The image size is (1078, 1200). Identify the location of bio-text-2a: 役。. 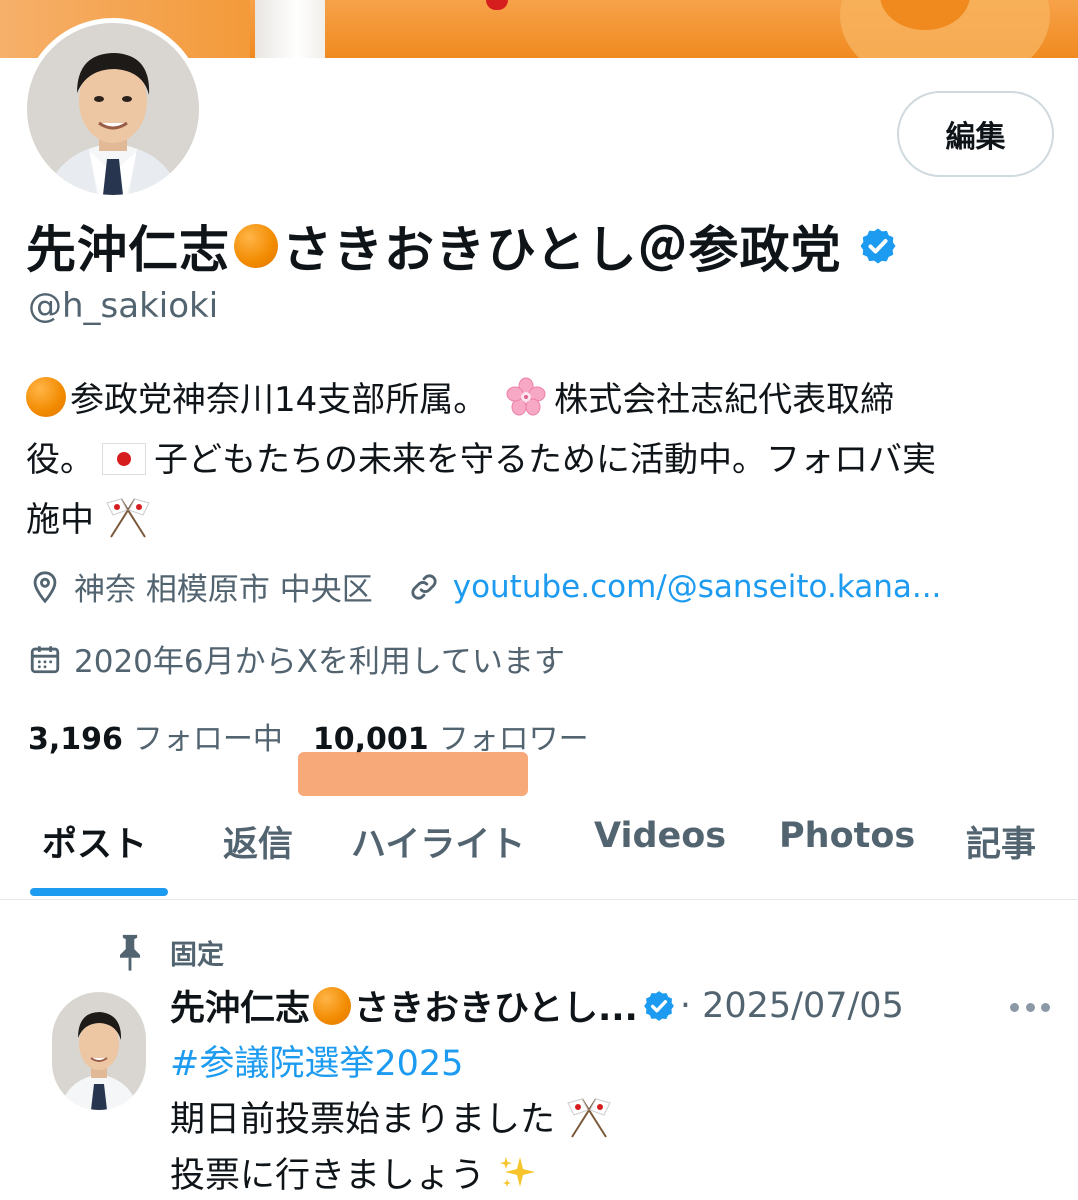
(60, 460).